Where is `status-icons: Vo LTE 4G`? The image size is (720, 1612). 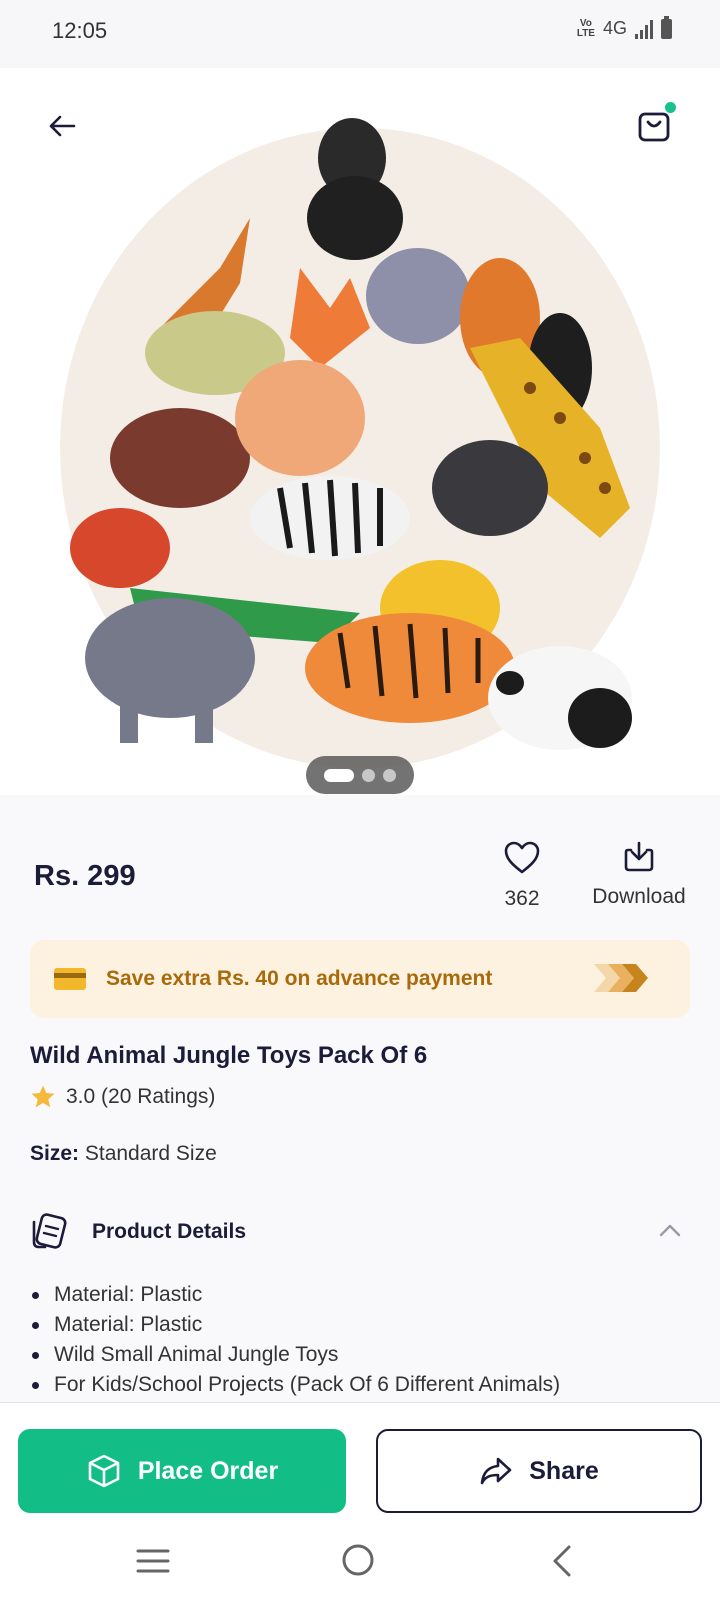
status-icons: Vo LTE 4G is located at coordinates (624, 27).